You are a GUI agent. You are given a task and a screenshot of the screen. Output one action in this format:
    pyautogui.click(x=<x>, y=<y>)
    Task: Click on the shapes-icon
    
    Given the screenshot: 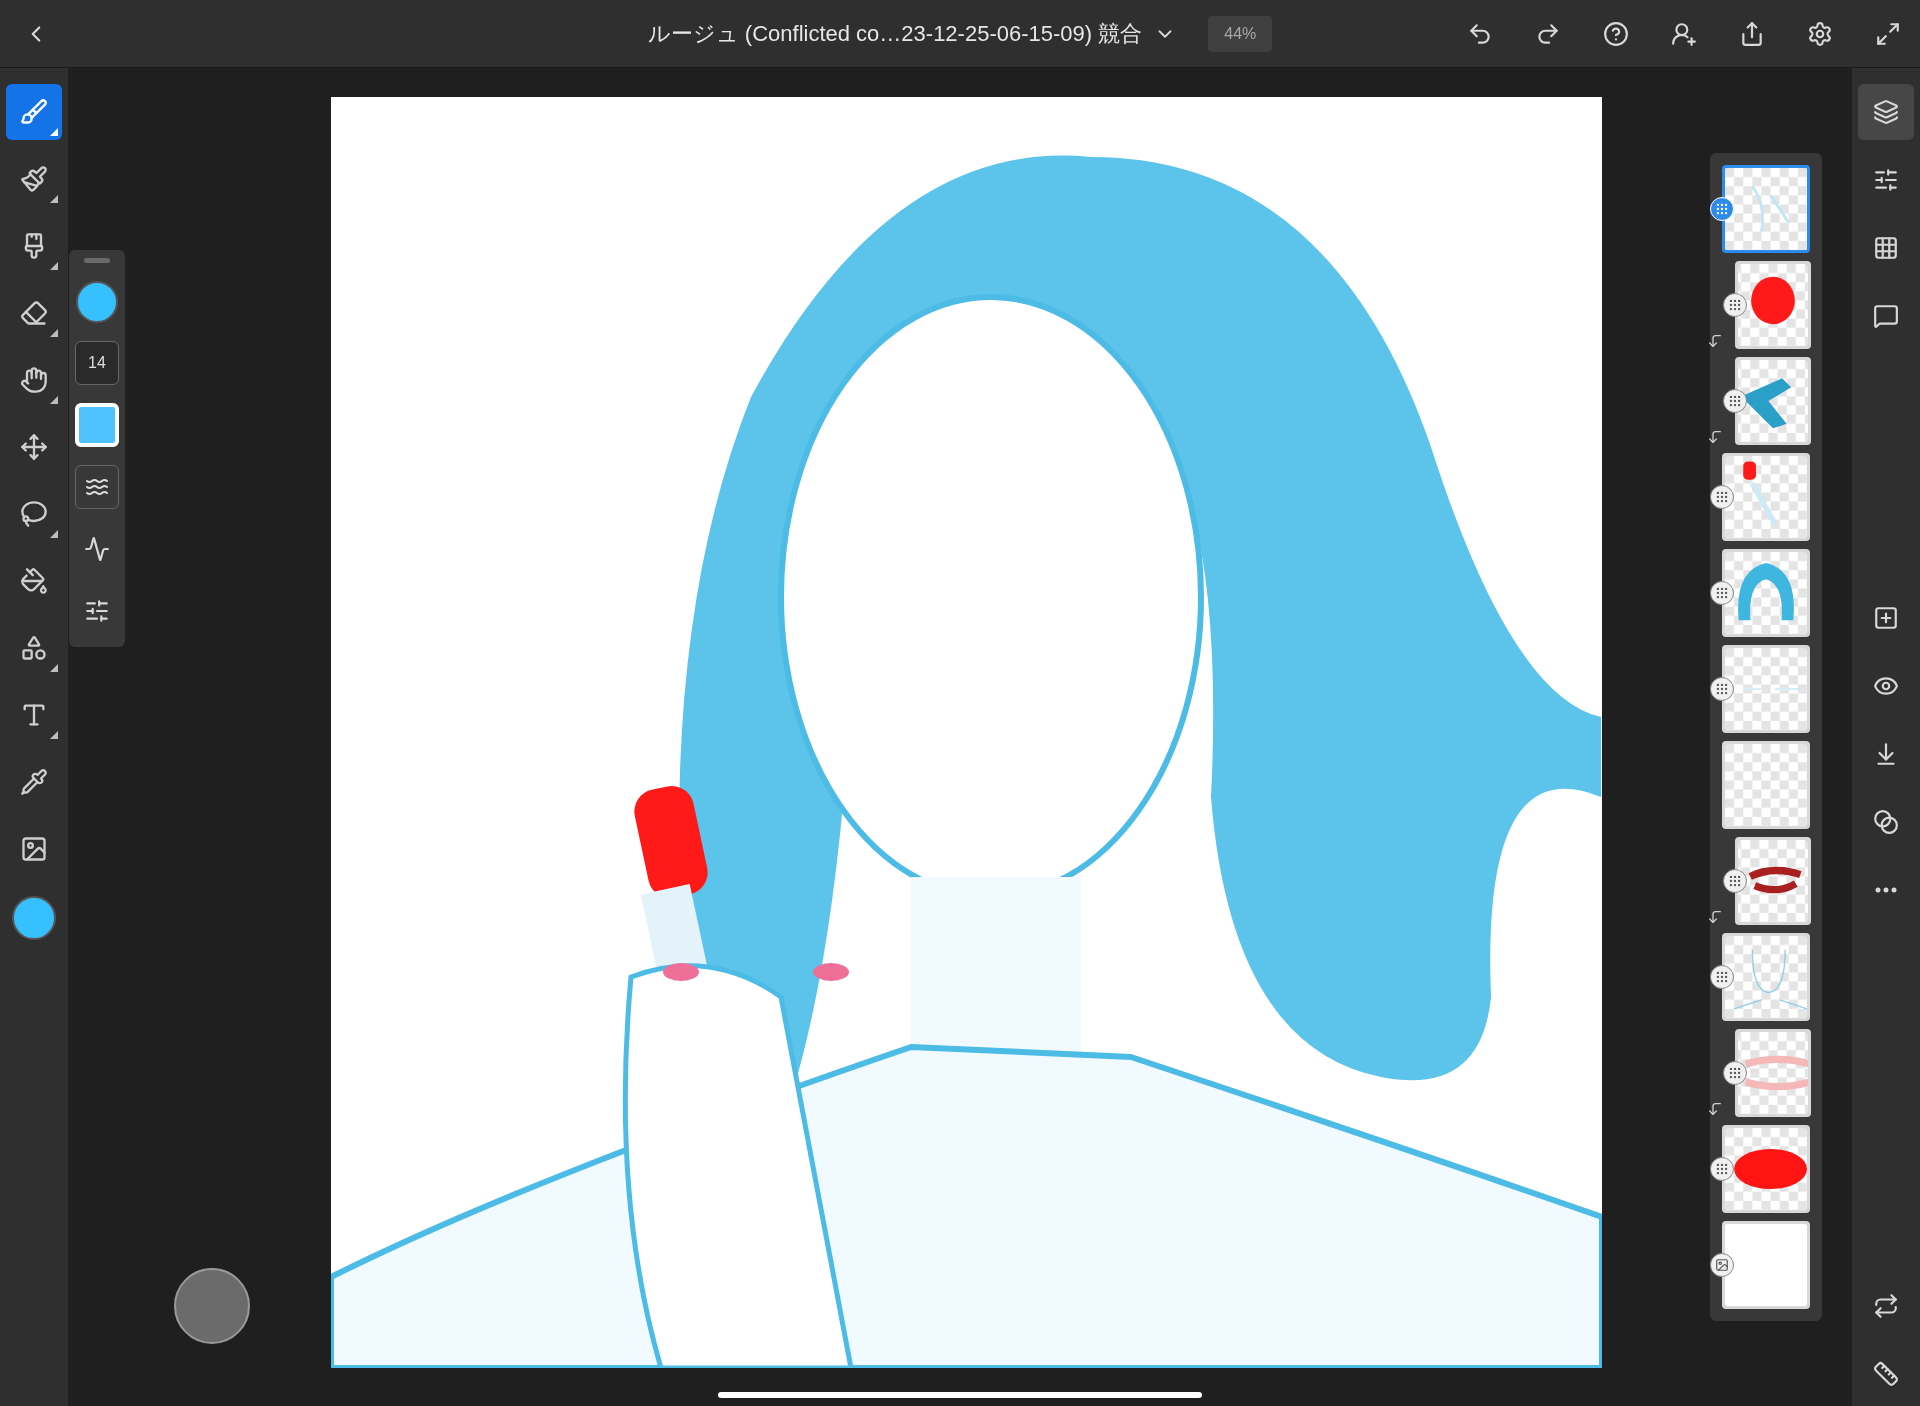 What is the action you would take?
    pyautogui.click(x=34, y=648)
    